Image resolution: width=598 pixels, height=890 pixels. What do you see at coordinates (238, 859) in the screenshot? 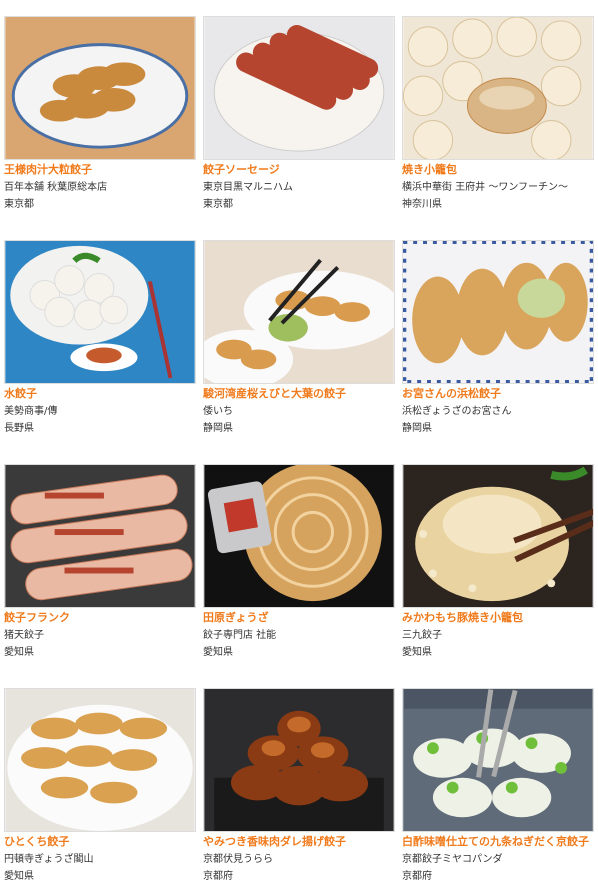
I see `shop-name: 京都伏見うらら` at bounding box center [238, 859].